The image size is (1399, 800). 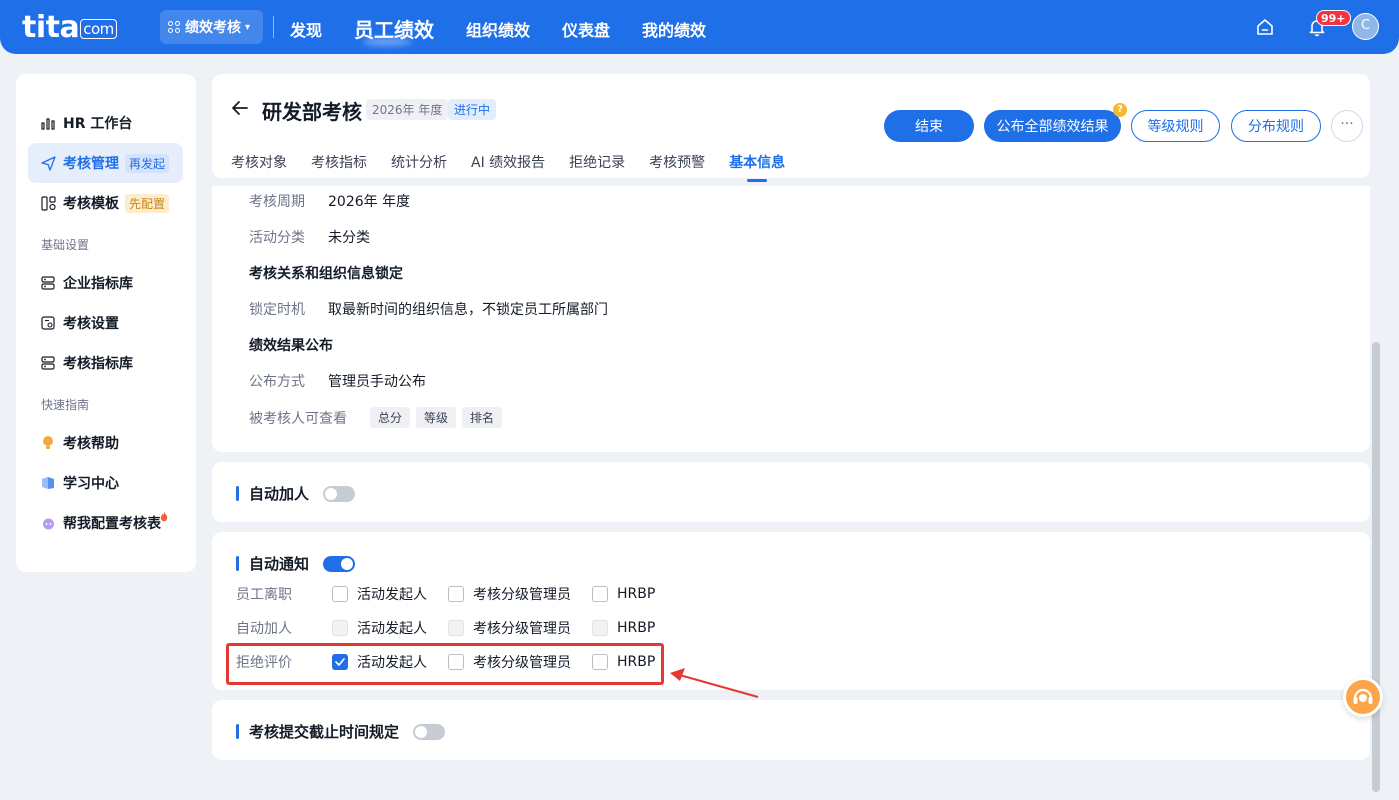 I want to click on bar-chart-icon, so click(x=48, y=123).